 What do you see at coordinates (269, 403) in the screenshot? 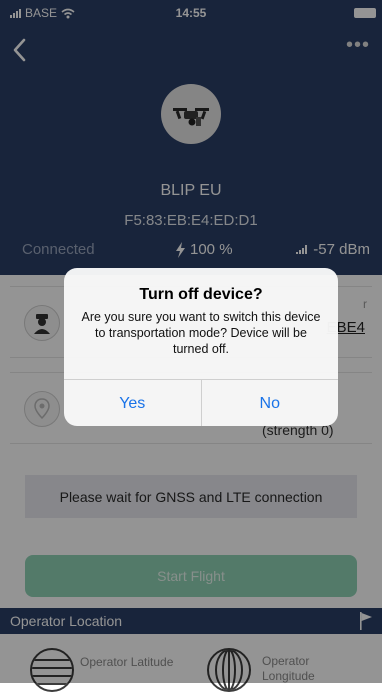
I see `dialog-no-button: No` at bounding box center [269, 403].